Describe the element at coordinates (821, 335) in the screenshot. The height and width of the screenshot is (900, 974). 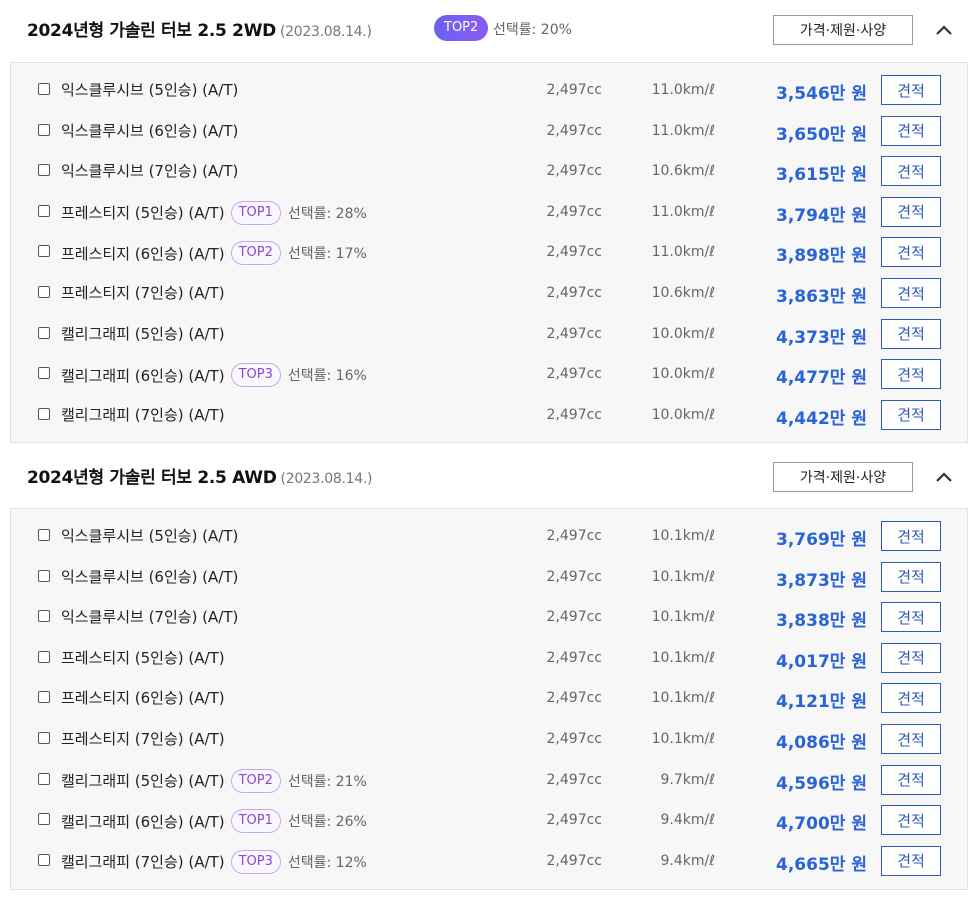
I see `trim-price: 4,373만 원` at that location.